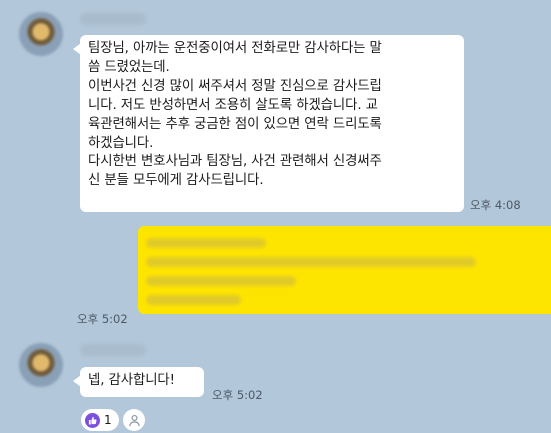  Describe the element at coordinates (92, 420) in the screenshot. I see `thumbs-up-icon` at that location.